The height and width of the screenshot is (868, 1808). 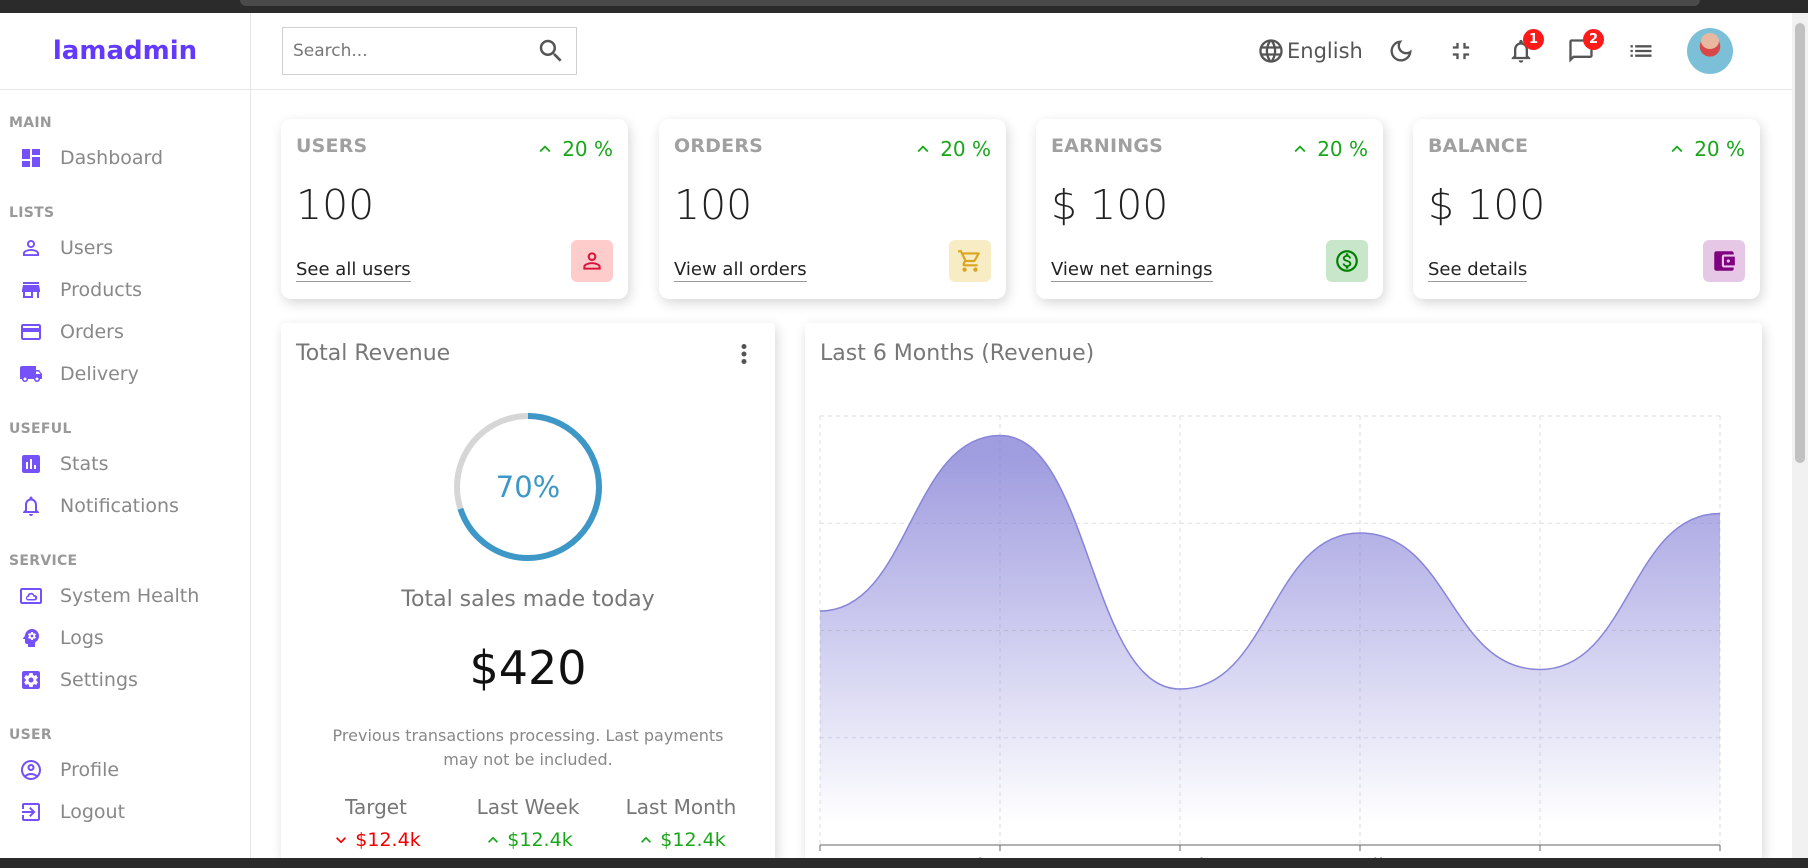 What do you see at coordinates (1478, 146) in the screenshot?
I see `widget-title: BALANCE` at bounding box center [1478, 146].